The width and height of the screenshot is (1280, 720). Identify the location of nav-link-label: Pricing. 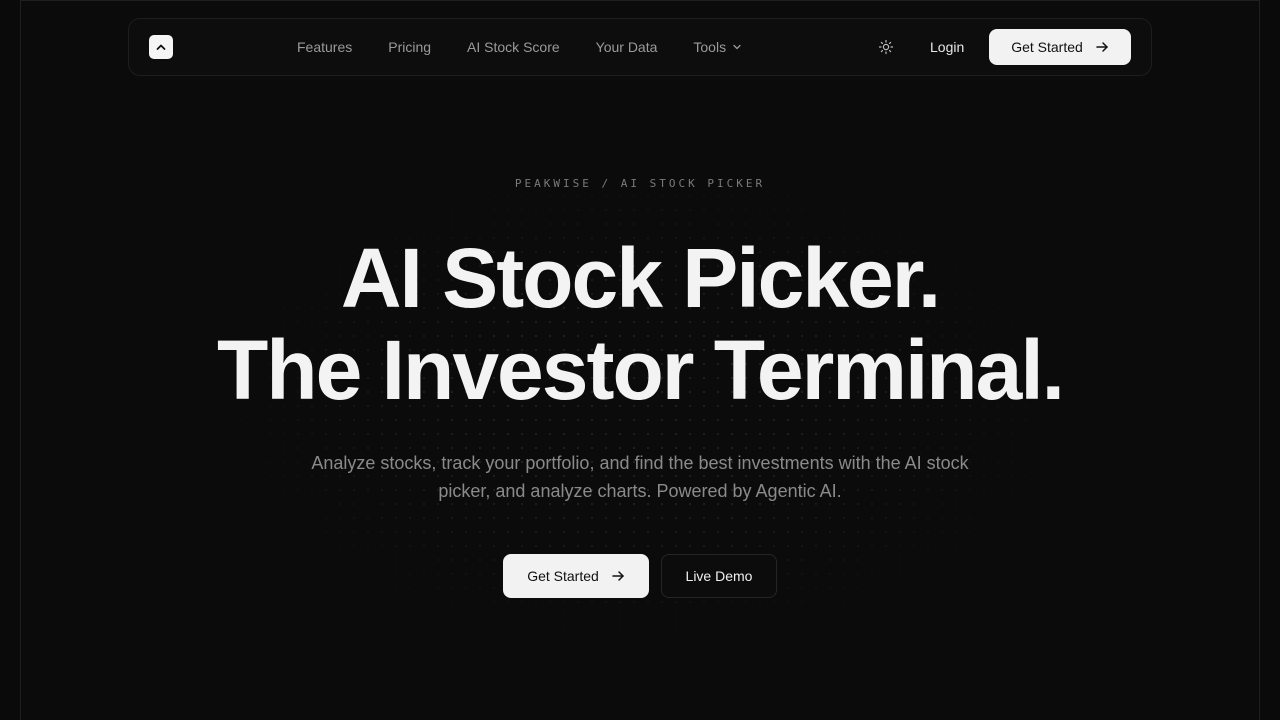
(410, 47).